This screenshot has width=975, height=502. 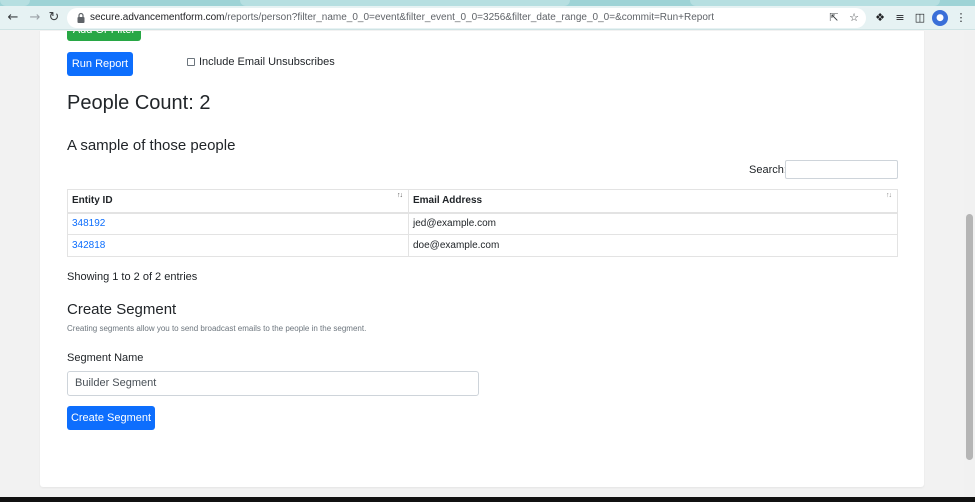 What do you see at coordinates (35, 18) in the screenshot?
I see `arrow-right-icon: →` at bounding box center [35, 18].